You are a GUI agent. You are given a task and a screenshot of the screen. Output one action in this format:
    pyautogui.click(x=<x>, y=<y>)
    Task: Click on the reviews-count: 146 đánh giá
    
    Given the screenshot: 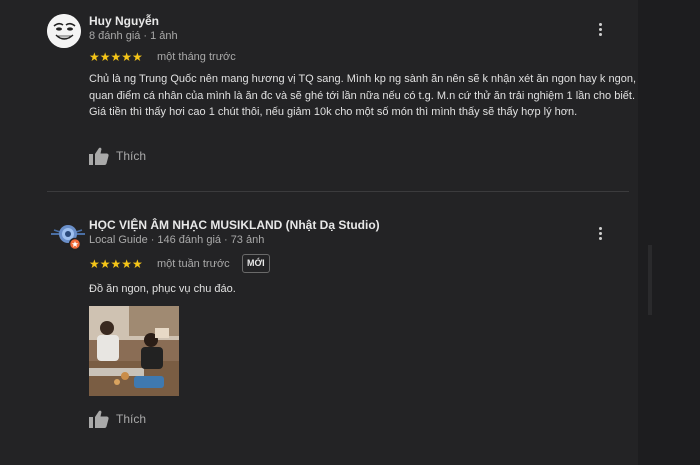 What is the action you would take?
    pyautogui.click(x=189, y=240)
    